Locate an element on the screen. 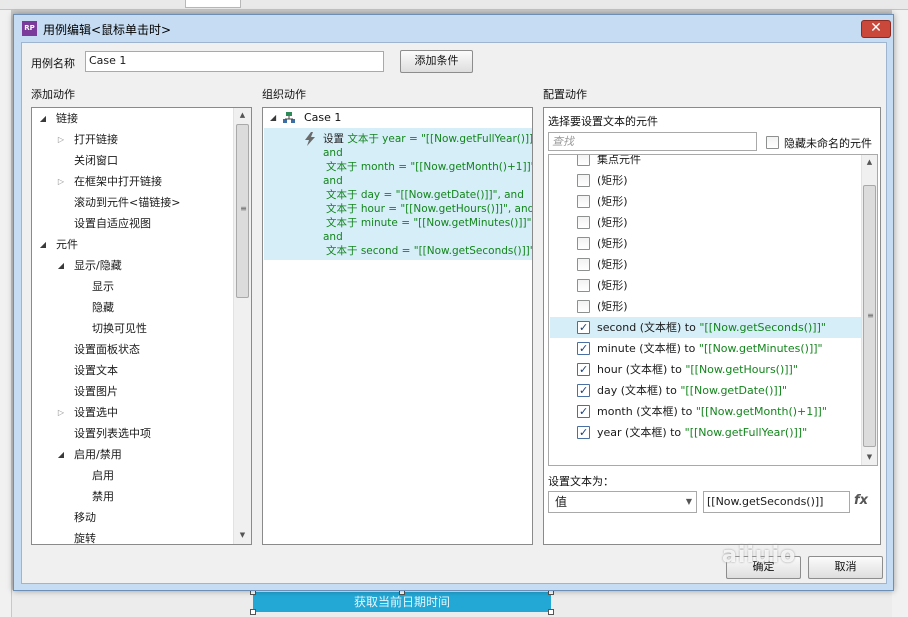 The width and height of the screenshot is (908, 617). widget-item-label: 集点元件 is located at coordinates (619, 162).